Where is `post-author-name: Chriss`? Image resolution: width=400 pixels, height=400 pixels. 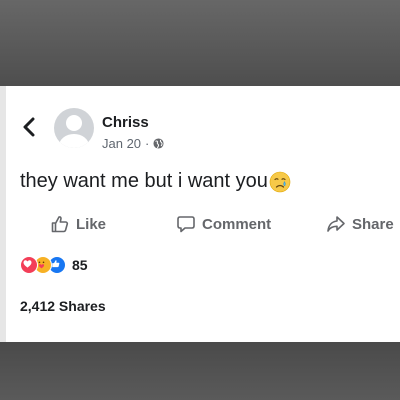
post-author-name: Chriss is located at coordinates (125, 122).